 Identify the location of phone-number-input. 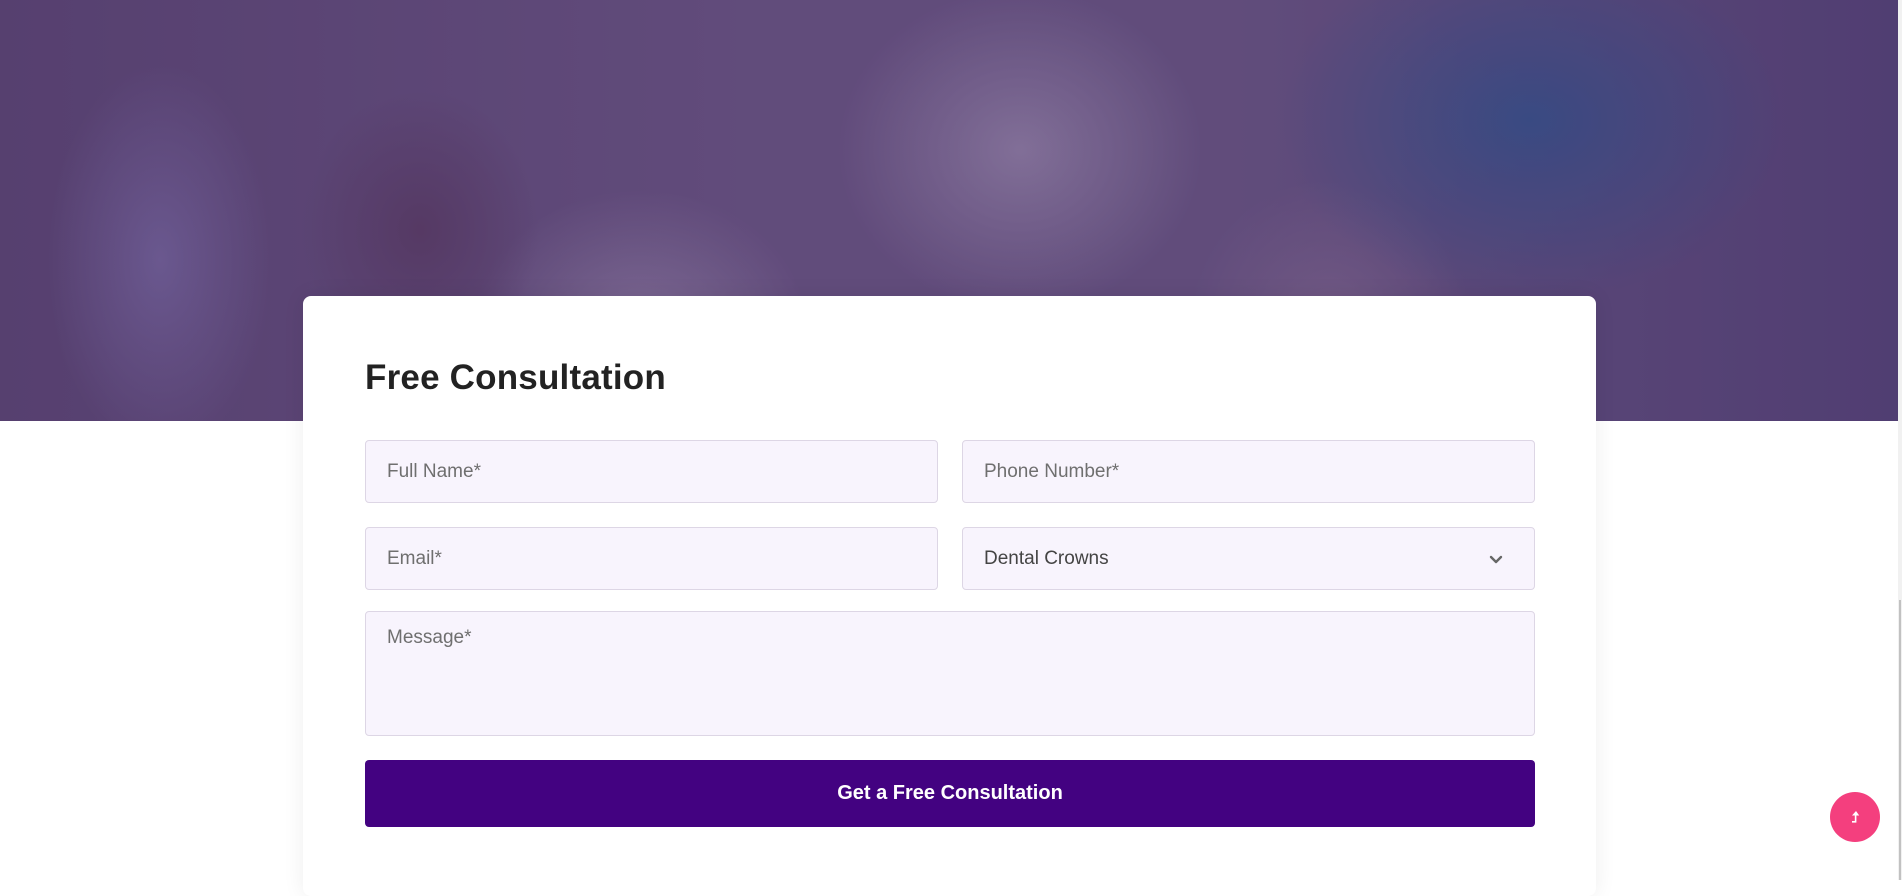
(1248, 471).